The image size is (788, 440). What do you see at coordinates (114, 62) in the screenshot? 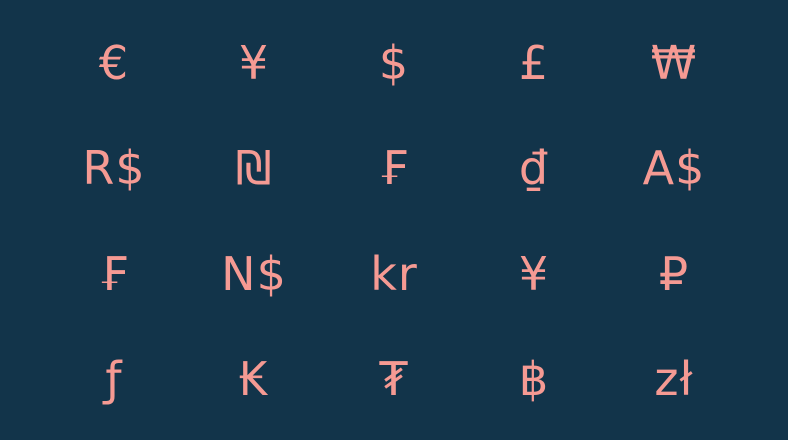
I see `euro-symbol: €` at bounding box center [114, 62].